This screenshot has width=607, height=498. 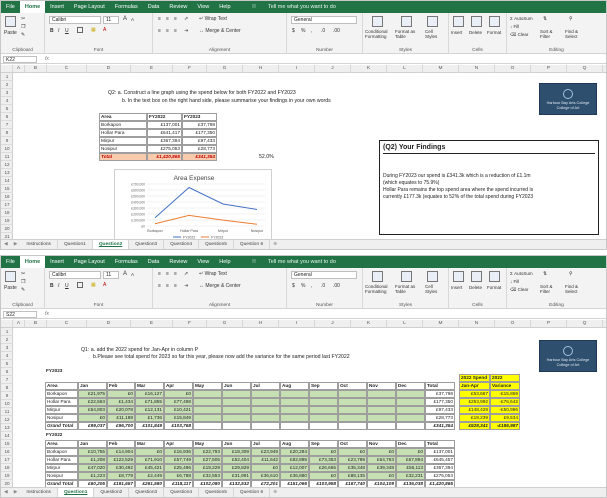 I want to click on value-cell: £10,755, so click(x=92, y=452).